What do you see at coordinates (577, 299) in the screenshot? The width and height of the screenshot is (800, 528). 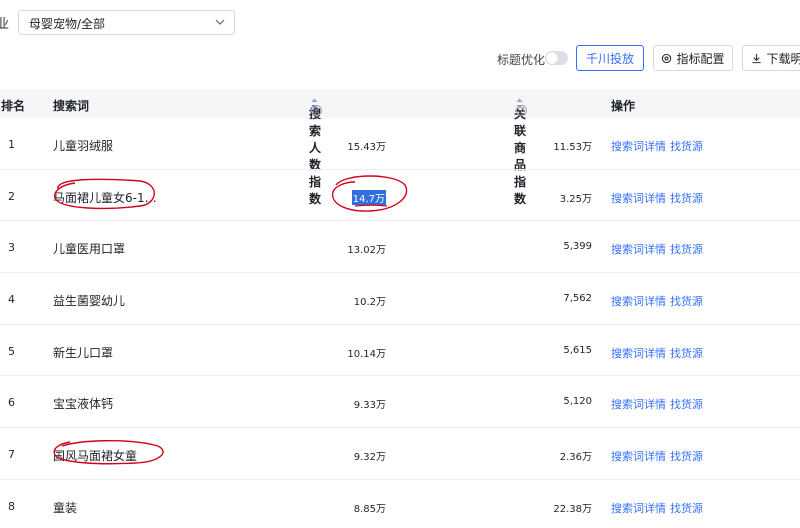 I see `row-related-index: 7,562` at bounding box center [577, 299].